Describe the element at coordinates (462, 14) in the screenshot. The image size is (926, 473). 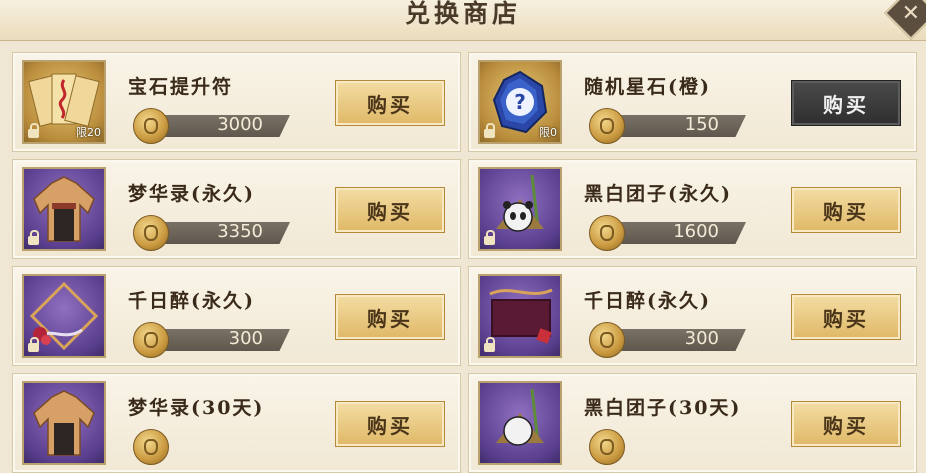
I see `page-title: 兑换商店` at that location.